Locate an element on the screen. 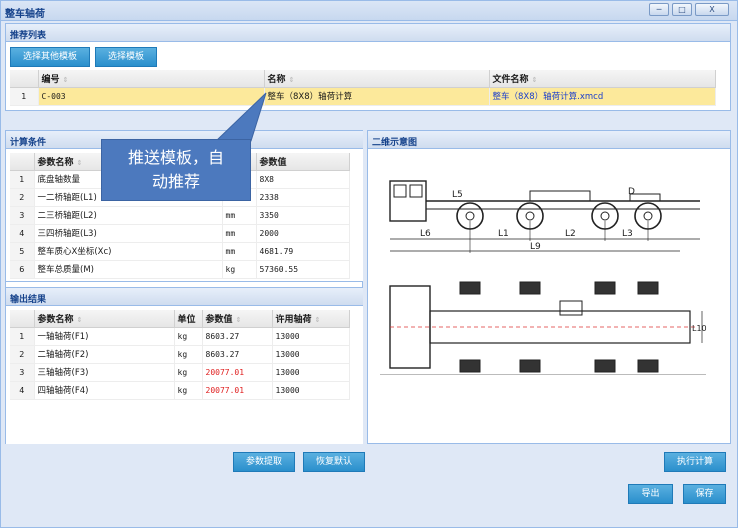 This screenshot has height=528, width=738. select-other-template-button: 选择其他模板 is located at coordinates (50, 57).